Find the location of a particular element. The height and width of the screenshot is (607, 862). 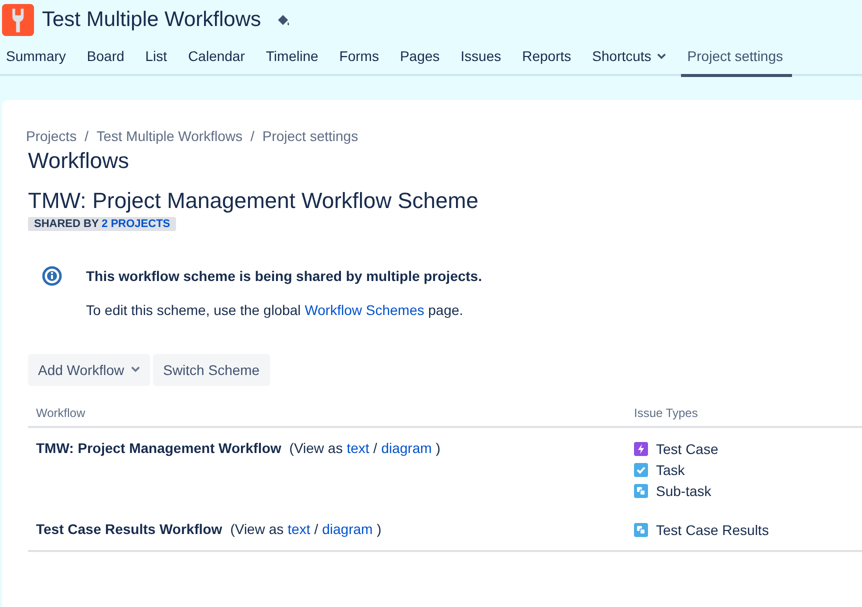

breadcrumb-link: Test Multiple Workflows is located at coordinates (169, 136).